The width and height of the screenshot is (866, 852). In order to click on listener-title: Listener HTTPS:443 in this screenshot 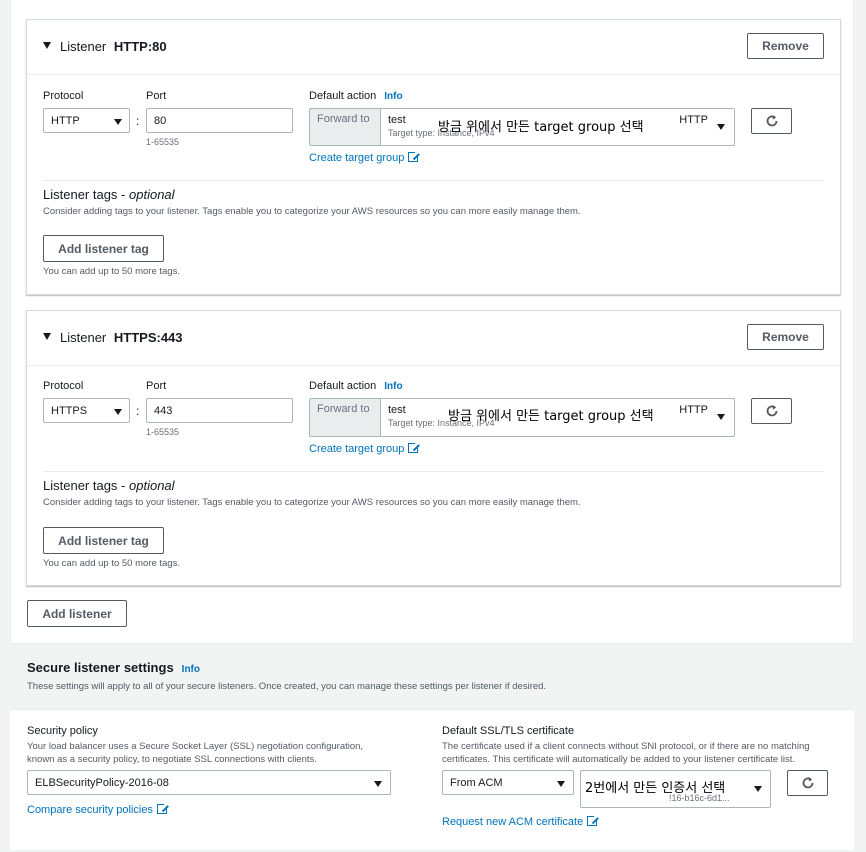, I will do `click(121, 337)`.